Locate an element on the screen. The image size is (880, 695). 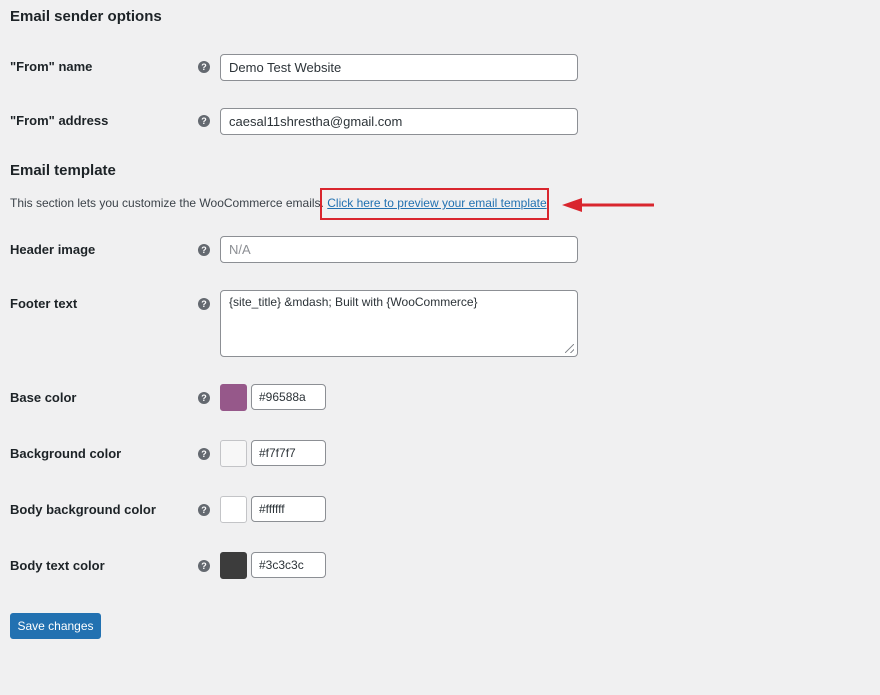
sender-options-heading: Email sender options is located at coordinates (86, 16).